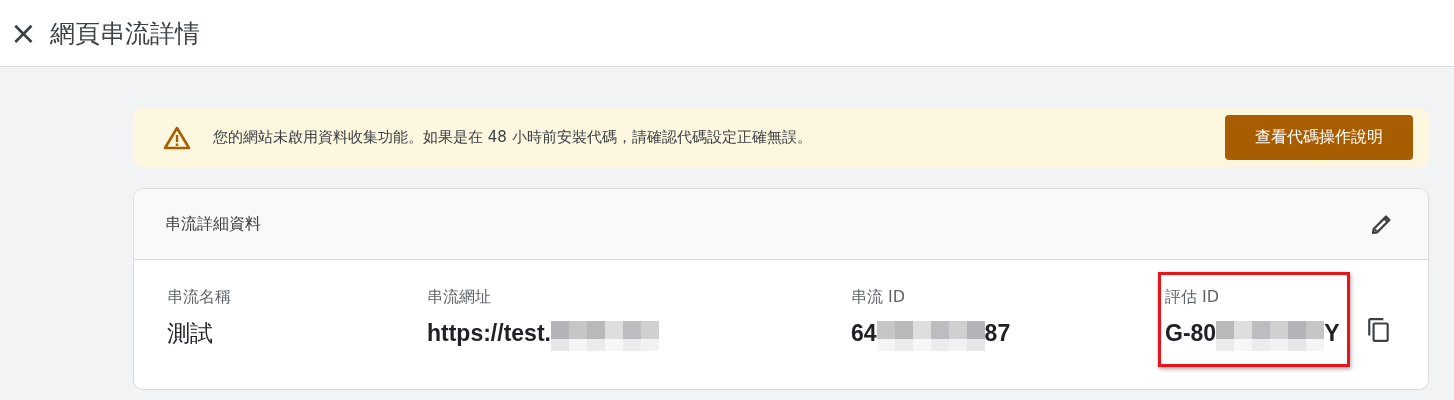  Describe the element at coordinates (879, 297) in the screenshot. I see `field-label: 串流 ID` at that location.